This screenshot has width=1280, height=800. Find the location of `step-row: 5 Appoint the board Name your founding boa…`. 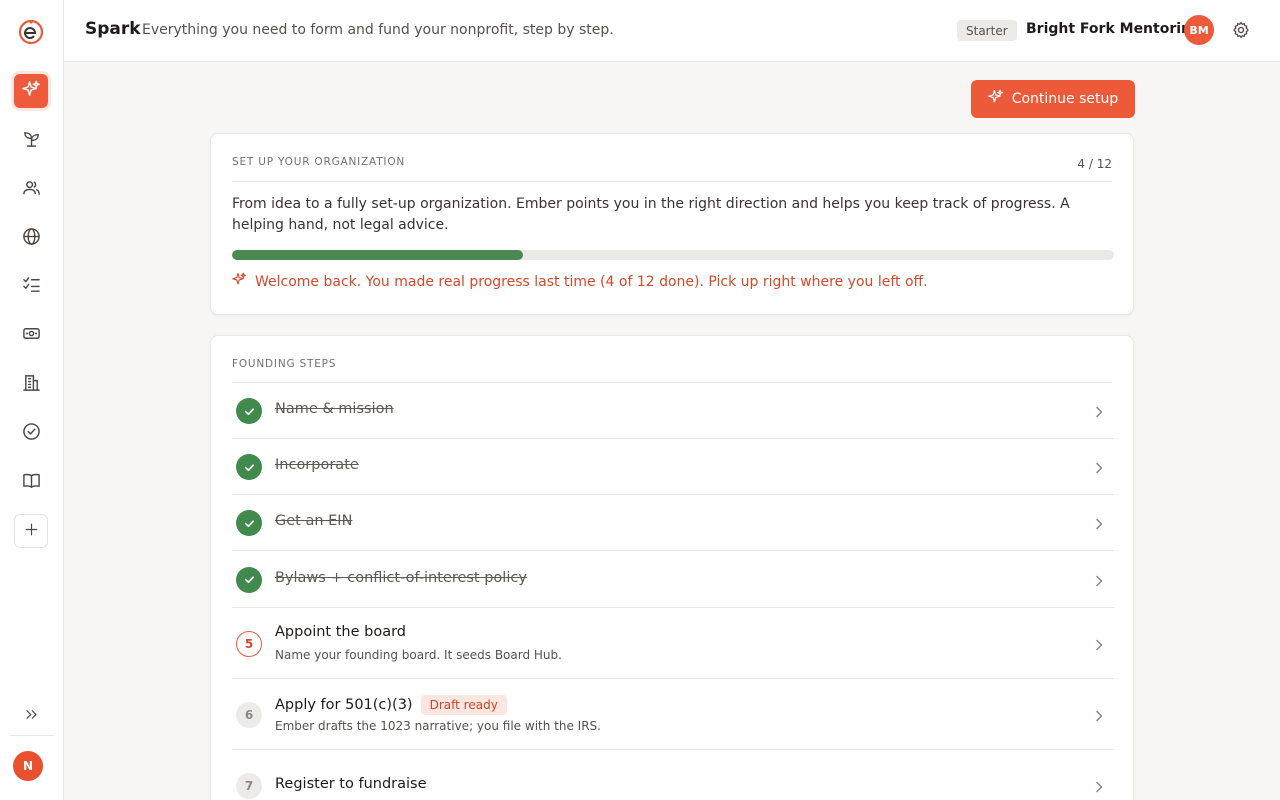

step-row: 5 Appoint the board Name your founding boa… is located at coordinates (673, 643).